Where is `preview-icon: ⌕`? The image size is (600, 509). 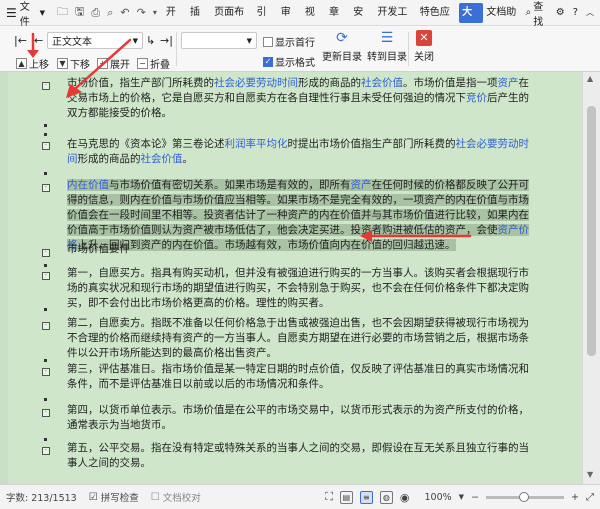
preview-icon: ⌕ is located at coordinates (110, 13).